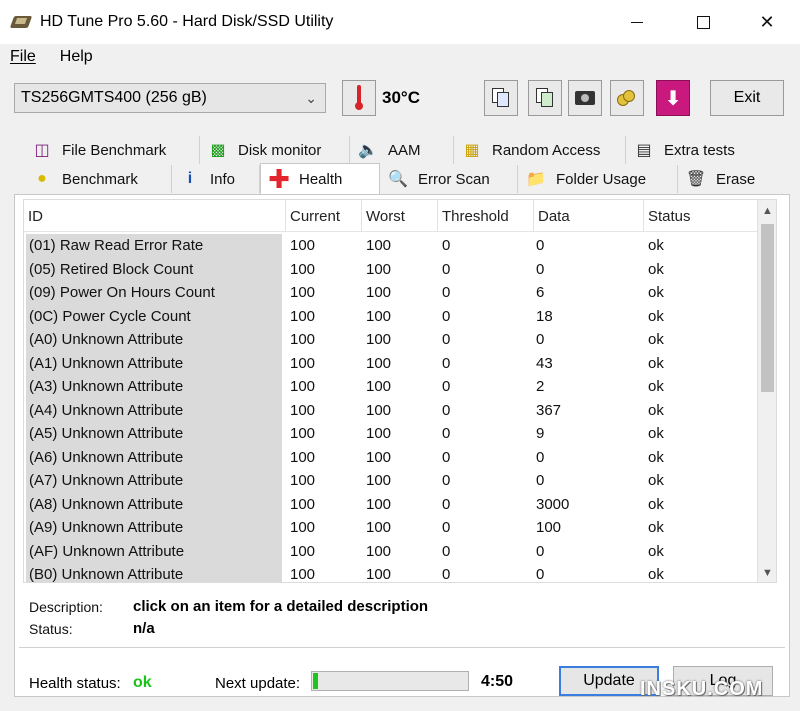  What do you see at coordinates (767, 308) in the screenshot?
I see `scrollbar-thumb` at bounding box center [767, 308].